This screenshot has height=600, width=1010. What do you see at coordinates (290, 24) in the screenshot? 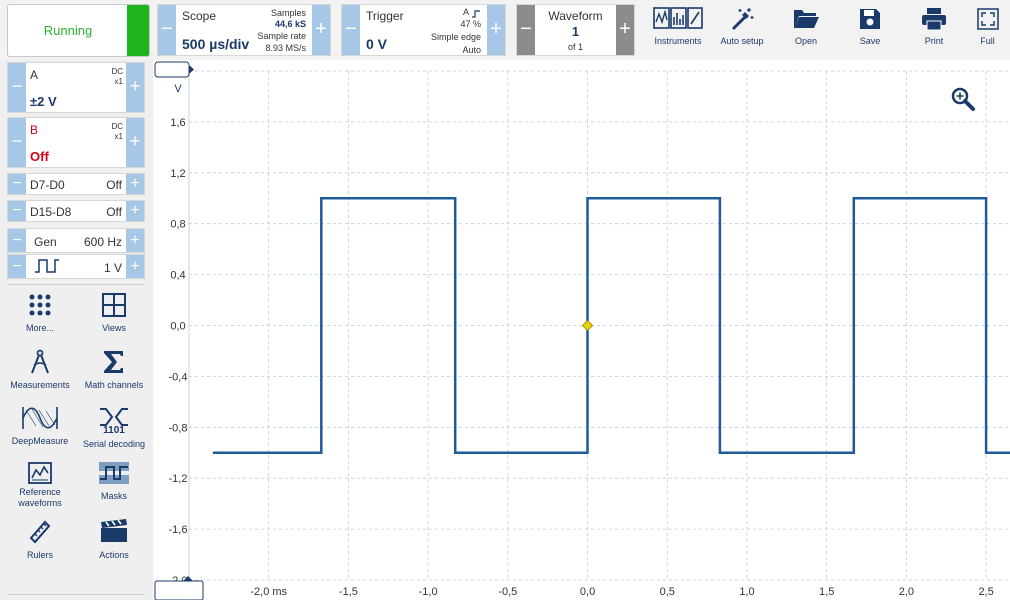
I see `samples-value: 44,6 kS` at bounding box center [290, 24].